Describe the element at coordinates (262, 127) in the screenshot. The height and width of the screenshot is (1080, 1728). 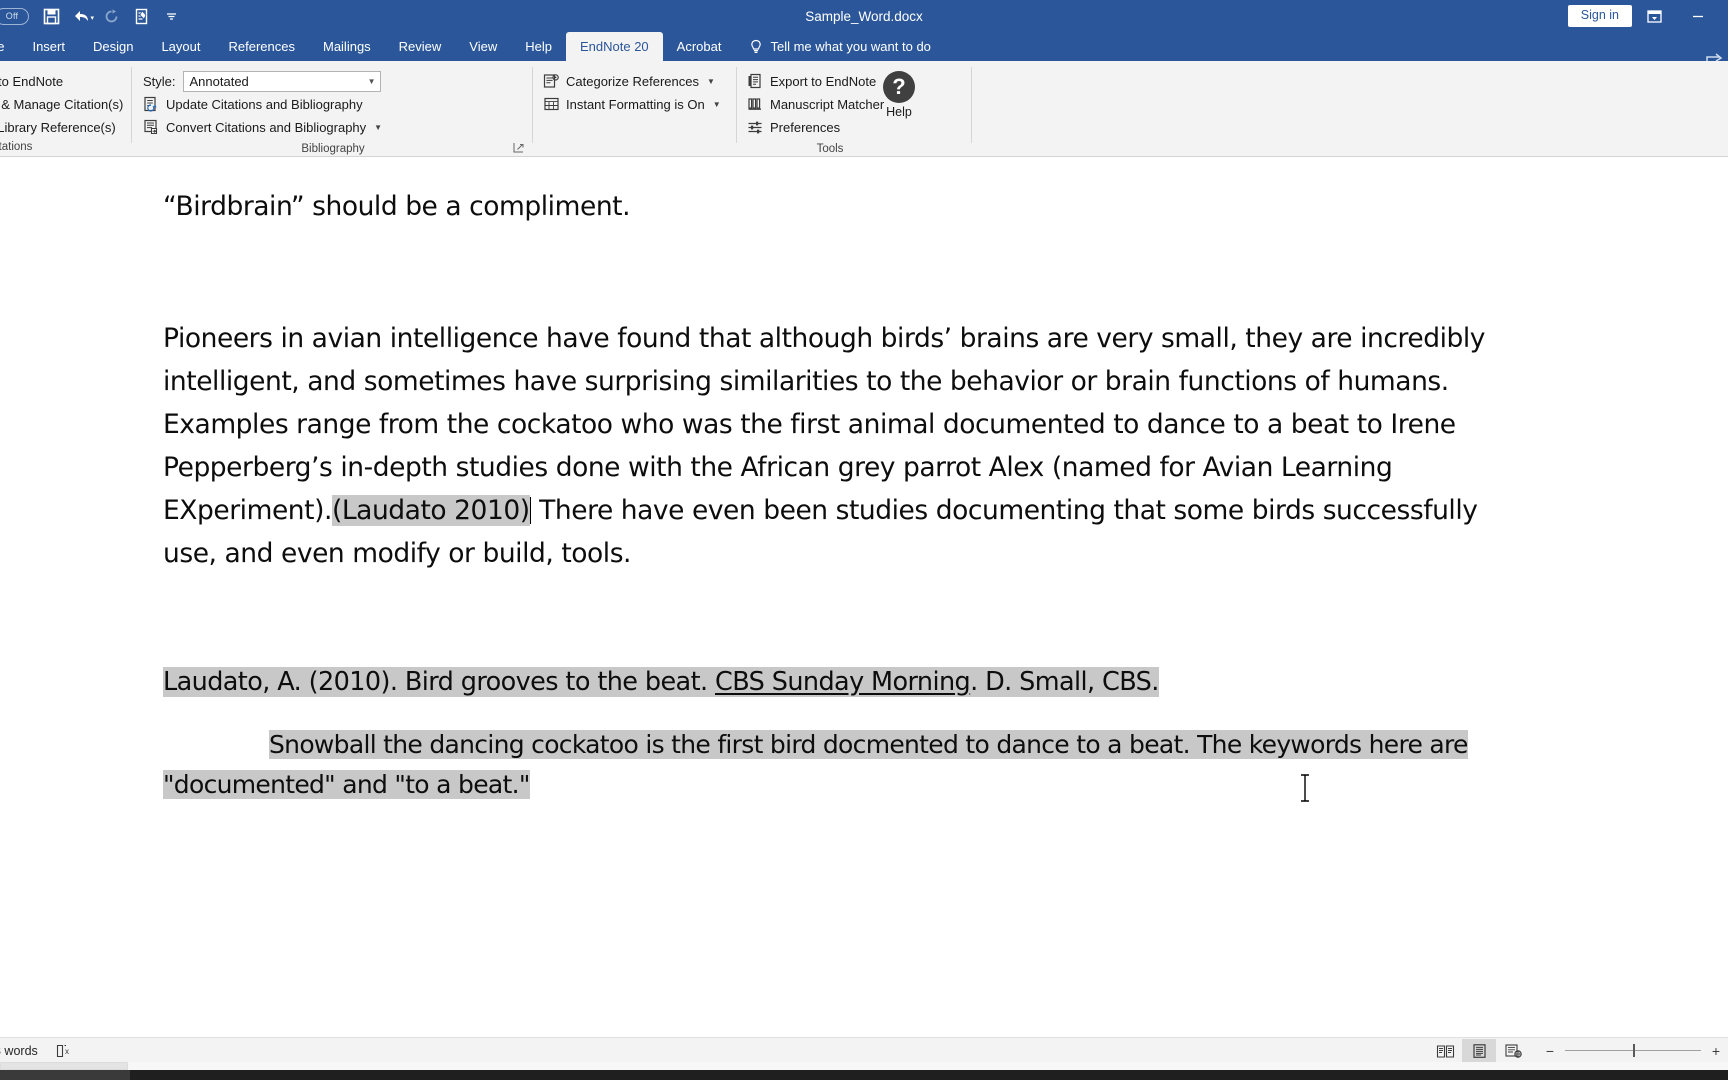
I see `convert-citations-bibliography-button: Convert Citations and Bibliography ▼` at that location.